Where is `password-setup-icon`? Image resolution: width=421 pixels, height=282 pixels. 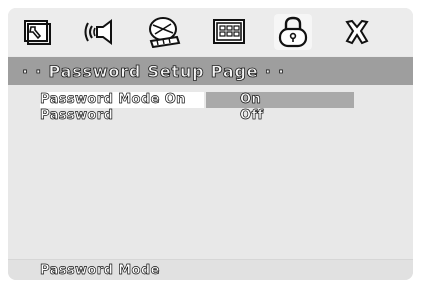 password-setup-icon is located at coordinates (293, 32).